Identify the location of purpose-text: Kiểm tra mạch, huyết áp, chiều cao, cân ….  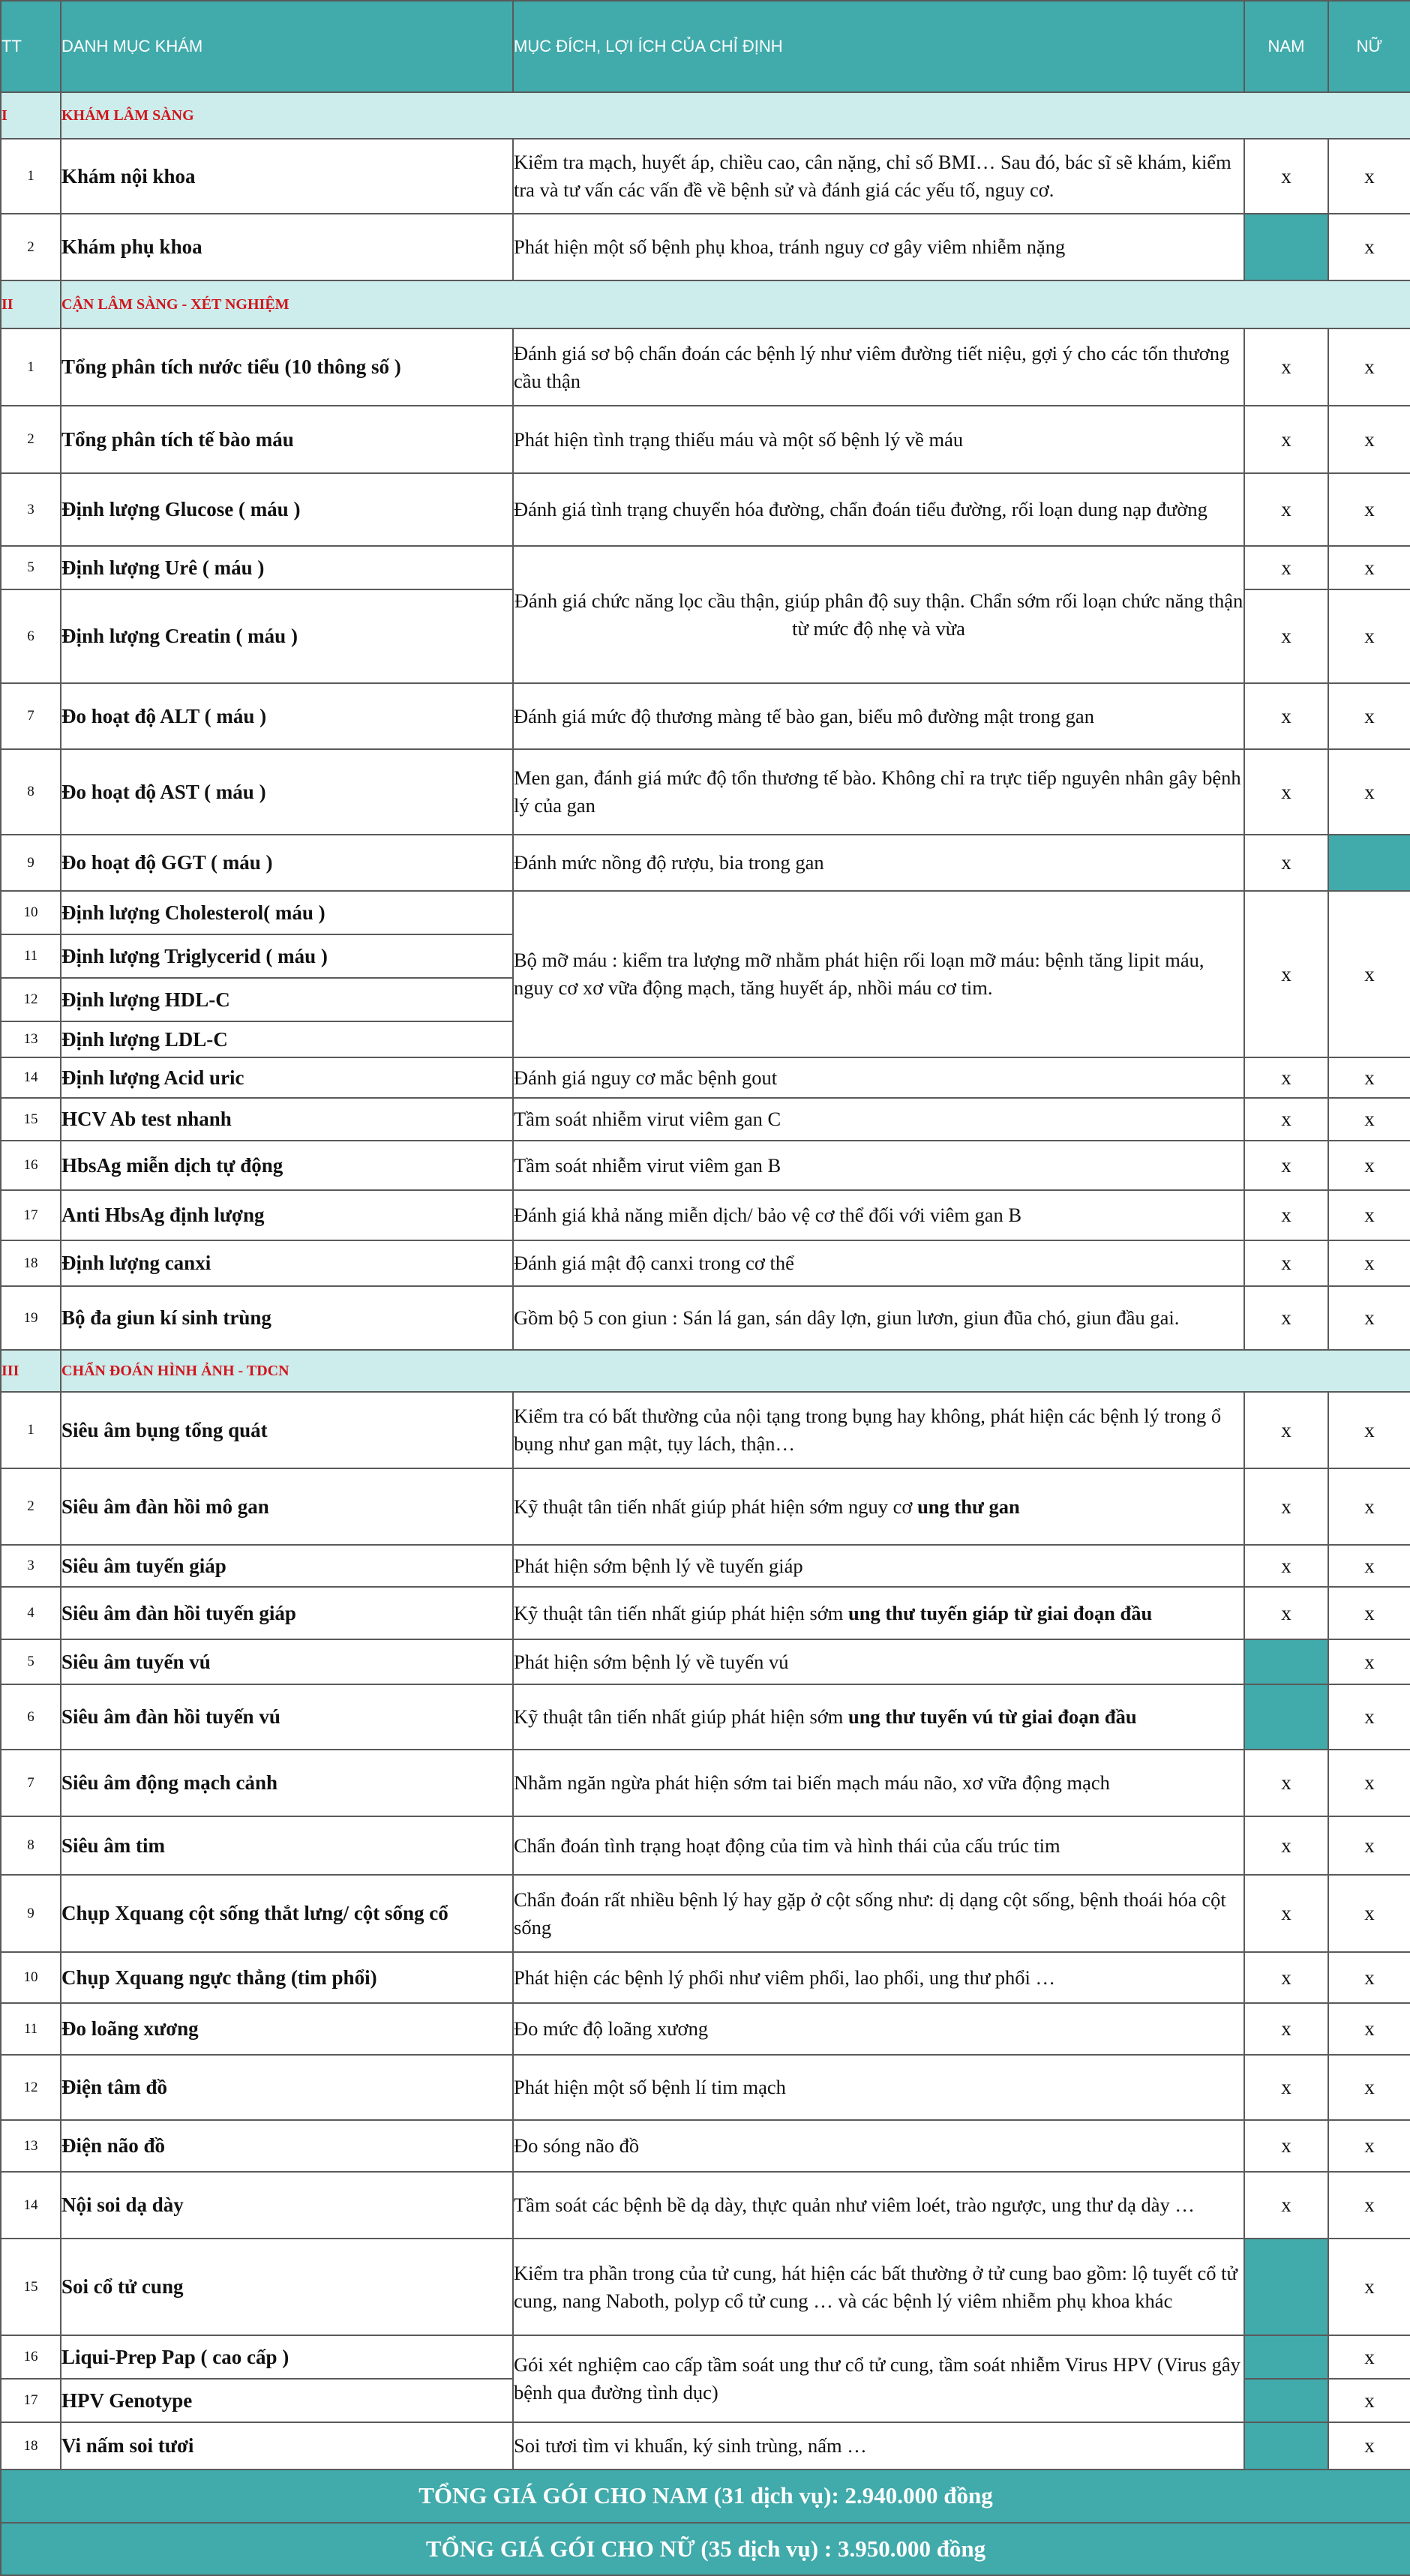
(873, 176).